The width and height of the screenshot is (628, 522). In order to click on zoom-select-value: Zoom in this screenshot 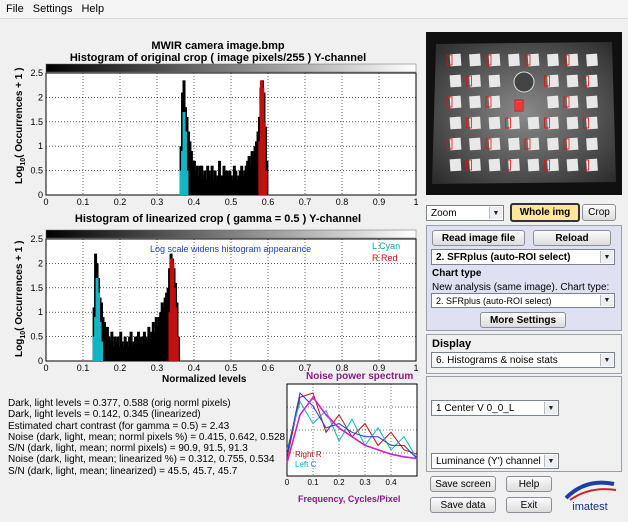, I will do `click(444, 213)`.